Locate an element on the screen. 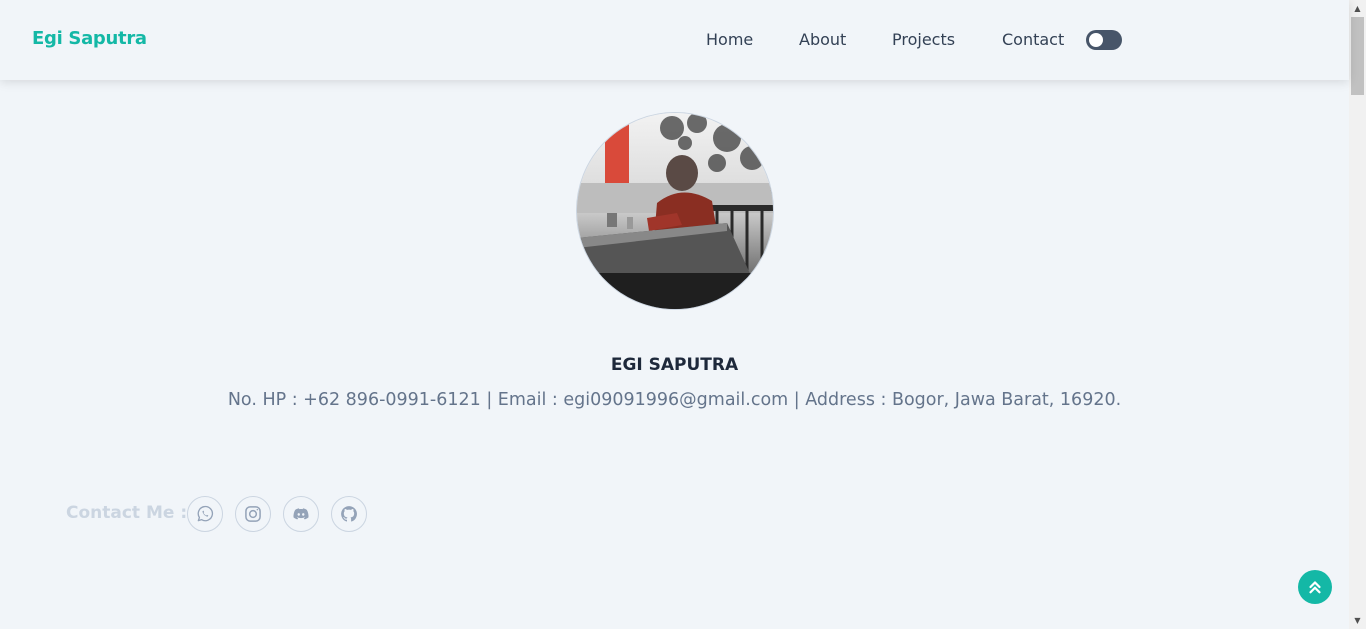  profile-photo is located at coordinates (675, 211).